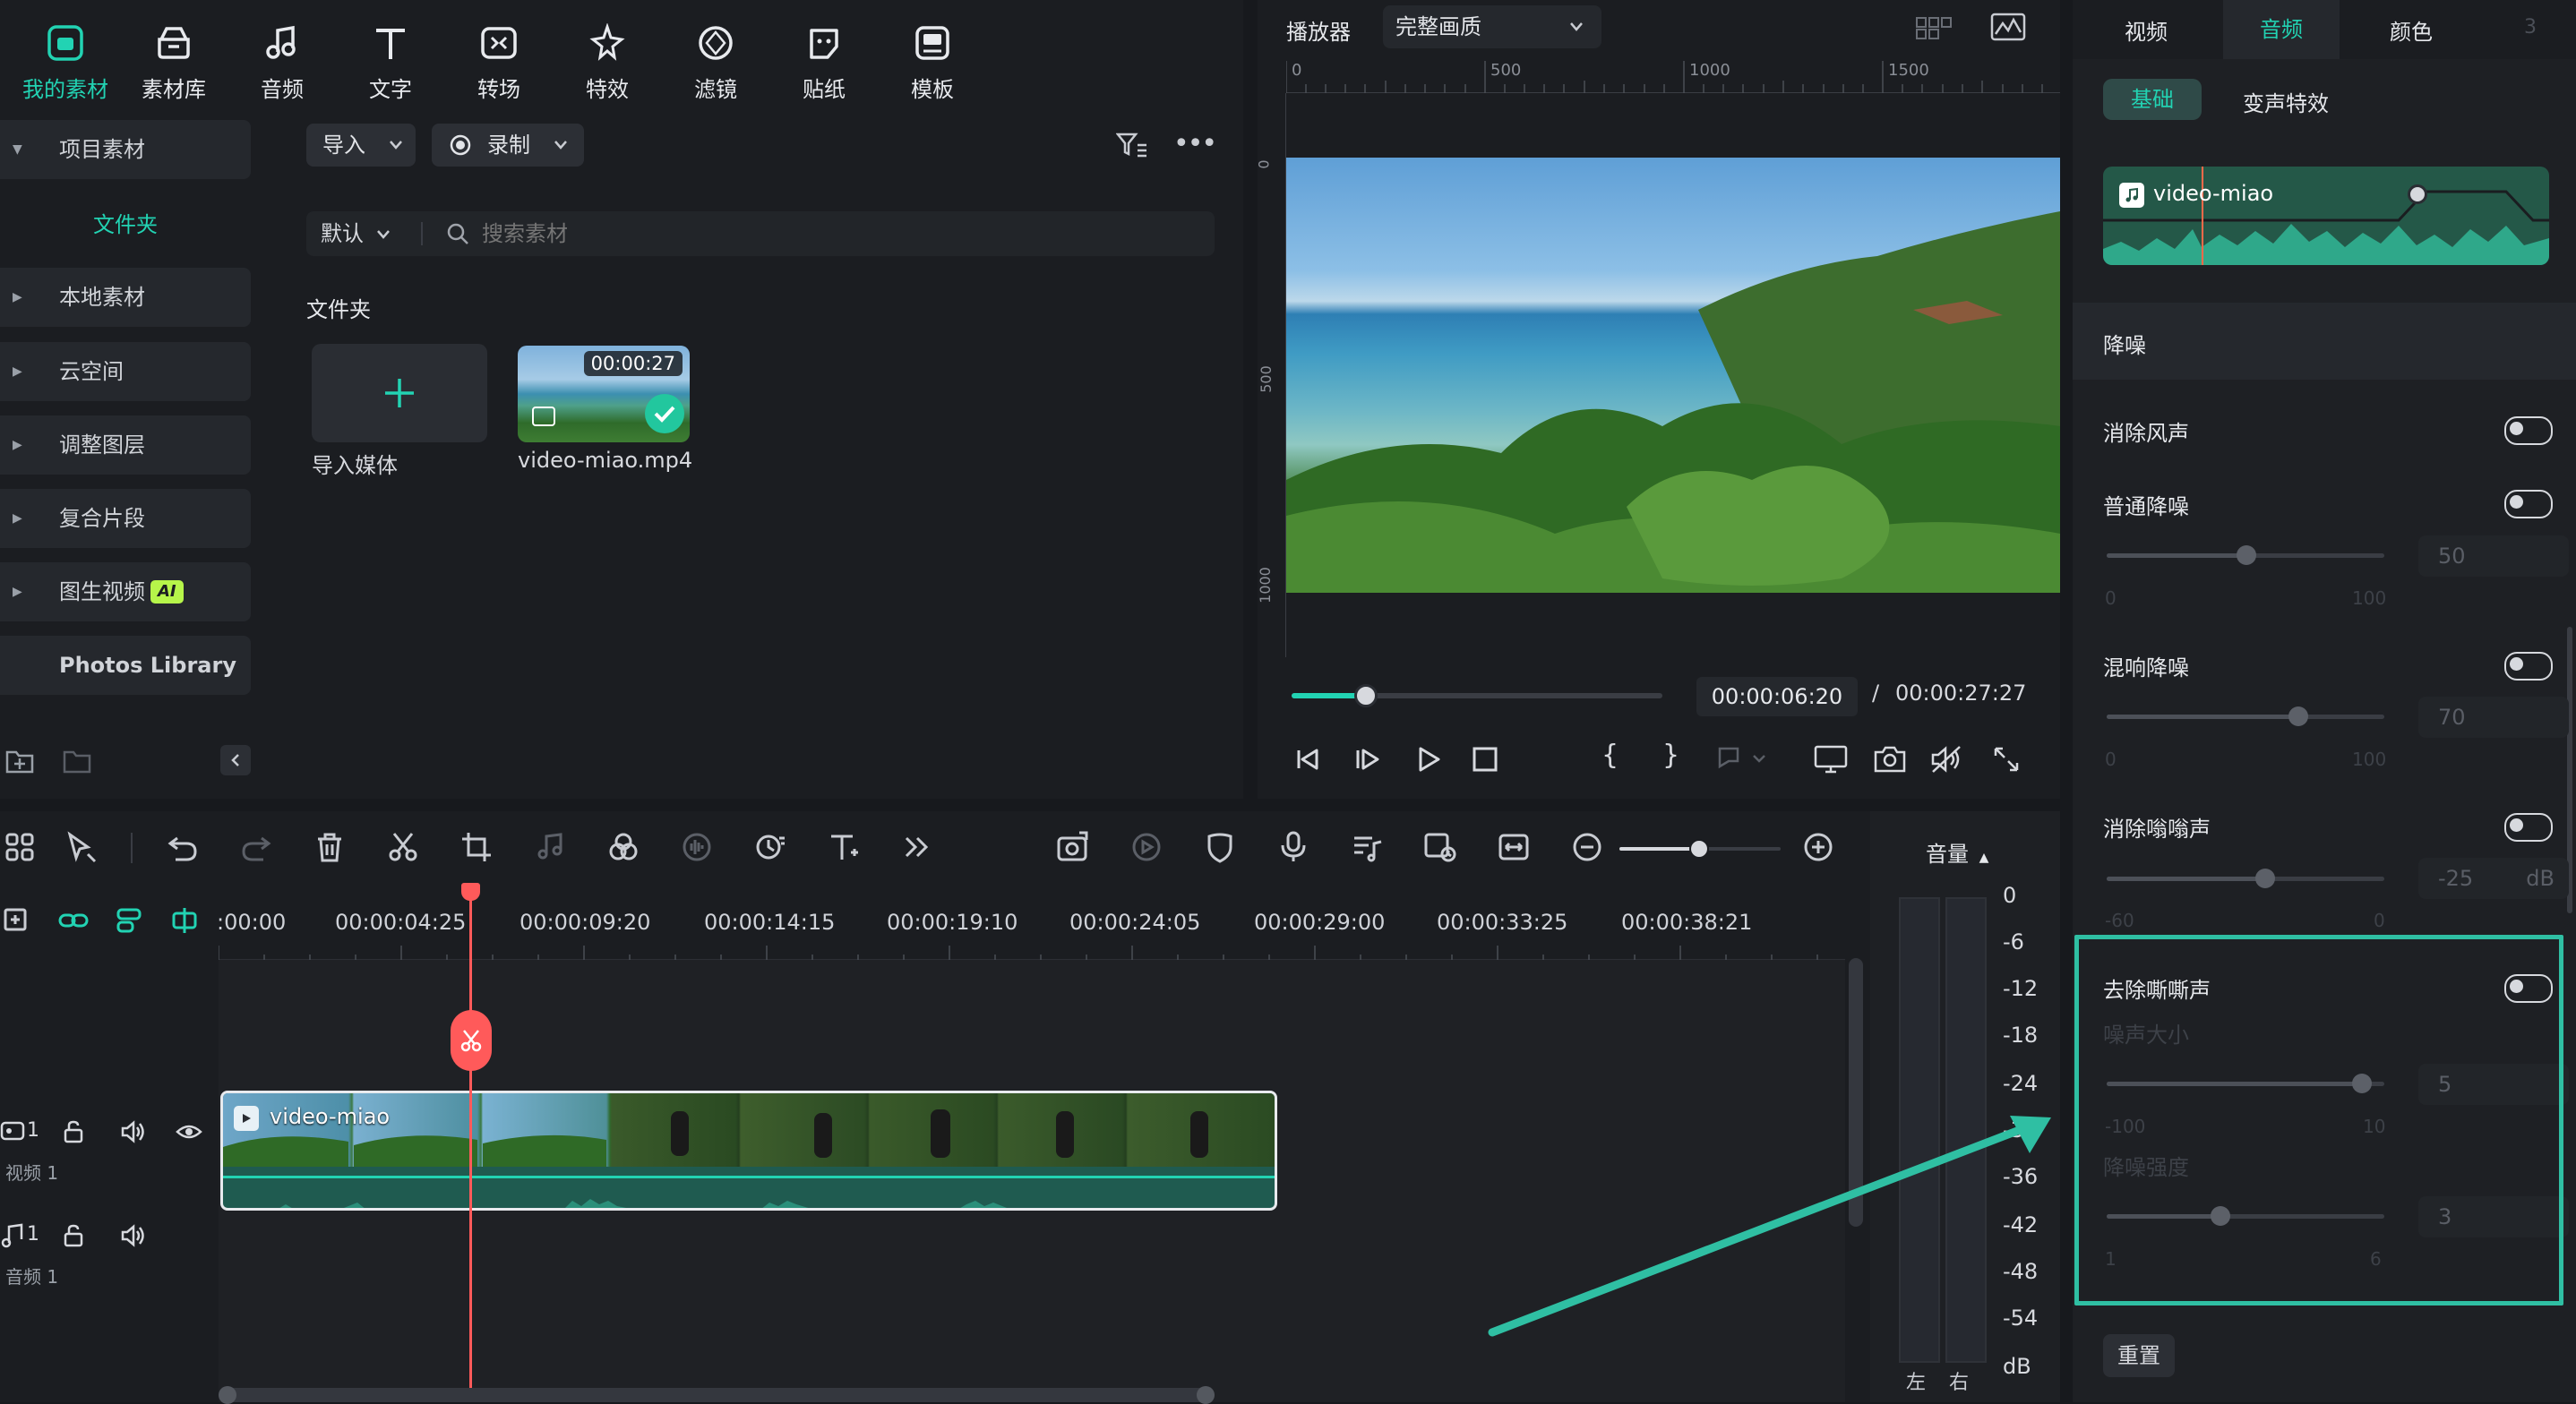  Describe the element at coordinates (129, 920) in the screenshot. I see `magnet-snap-icon` at that location.